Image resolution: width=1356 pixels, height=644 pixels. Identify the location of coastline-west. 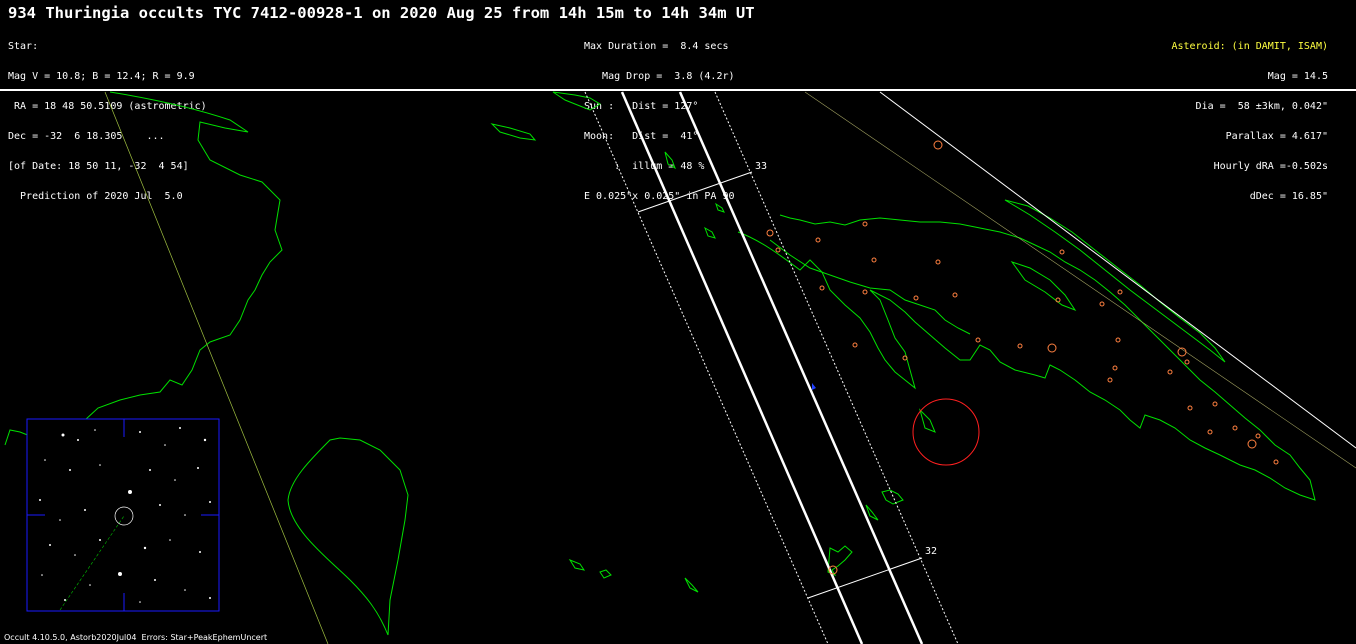
(143, 268).